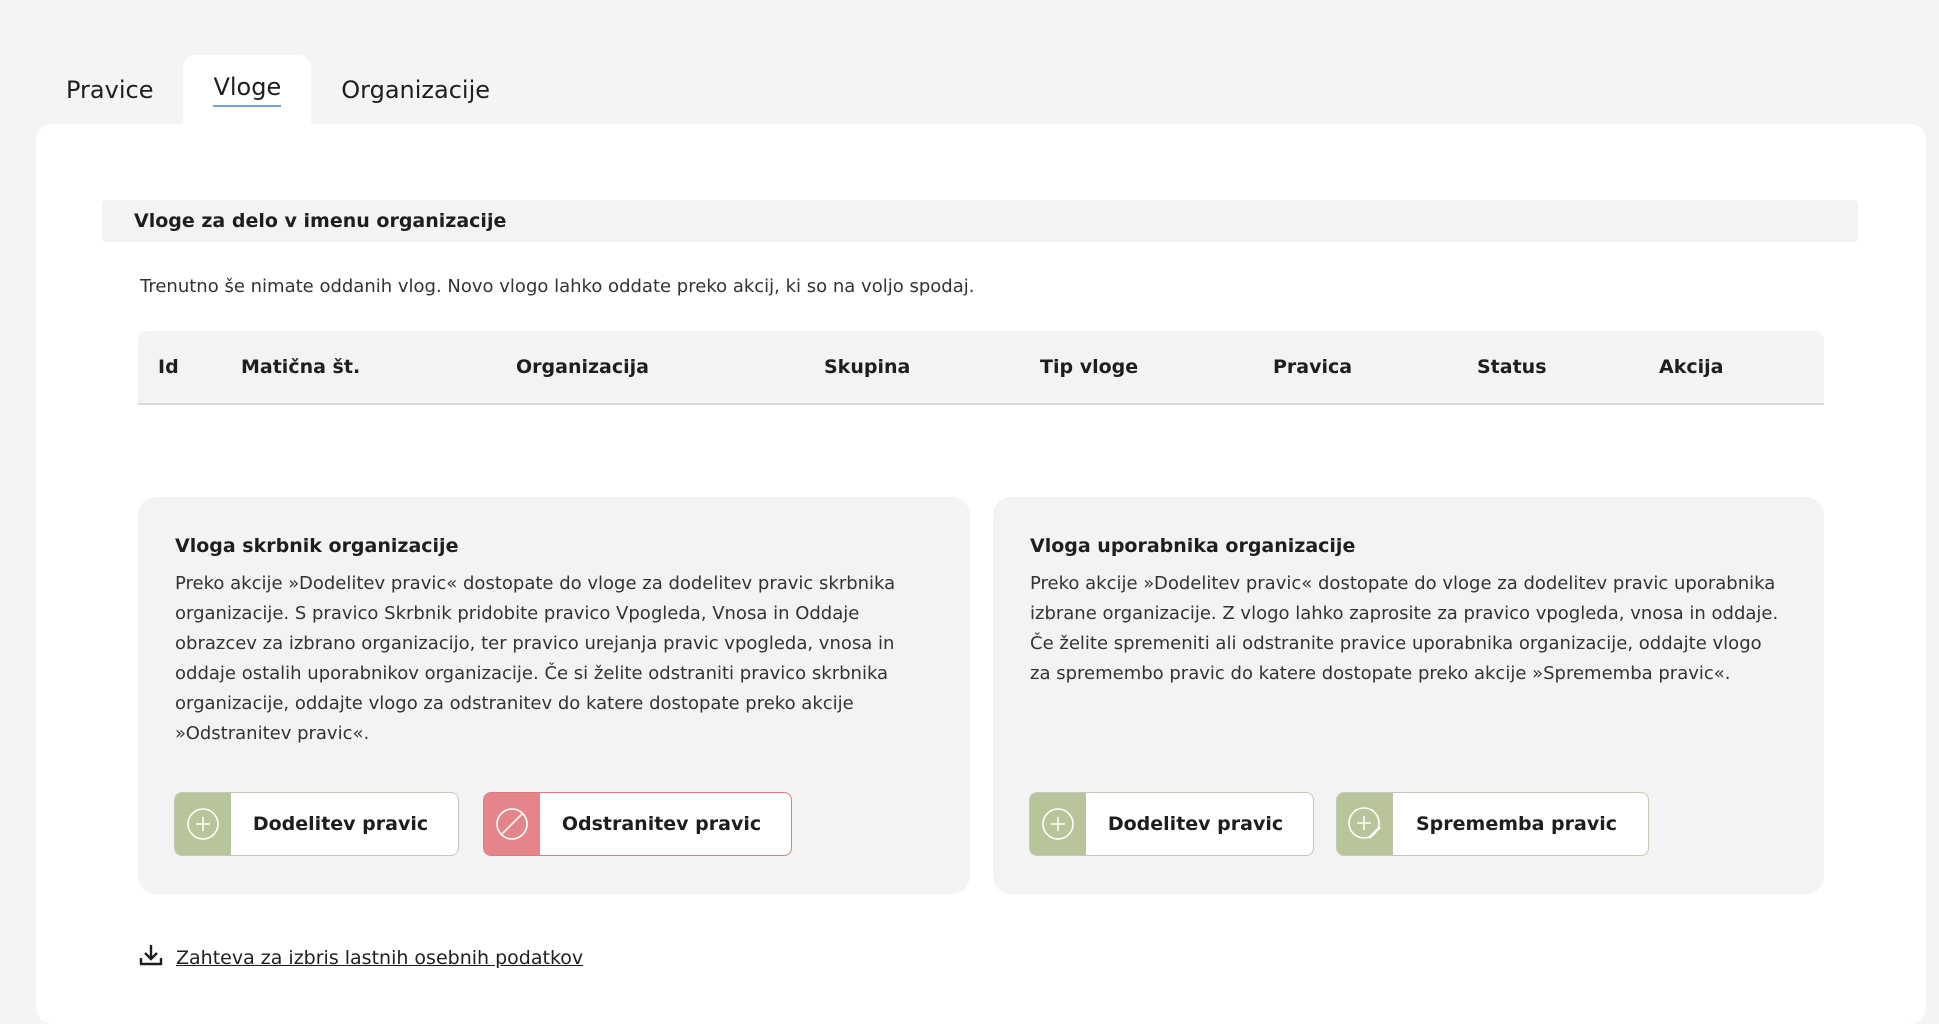 This screenshot has height=1024, width=1939. What do you see at coordinates (1365, 824) in the screenshot?
I see `edit-plus-icon` at bounding box center [1365, 824].